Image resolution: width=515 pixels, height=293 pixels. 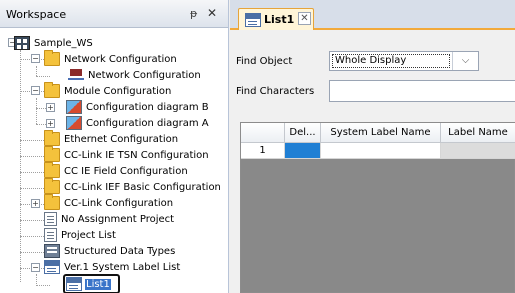 What do you see at coordinates (110, 251) in the screenshot?
I see `tree-item-structured-data-types: Structured Data Types` at bounding box center [110, 251].